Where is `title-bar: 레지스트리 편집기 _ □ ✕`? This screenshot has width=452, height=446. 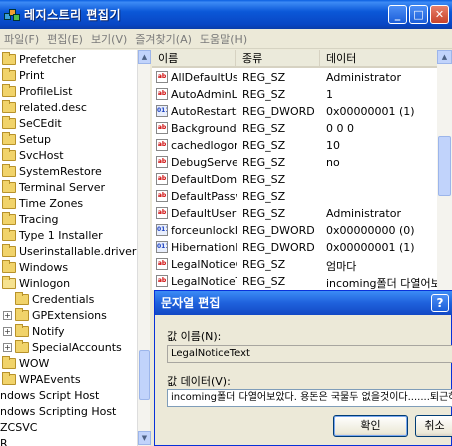 title-bar: 레지스트리 편집기 _ □ ✕ is located at coordinates (226, 14).